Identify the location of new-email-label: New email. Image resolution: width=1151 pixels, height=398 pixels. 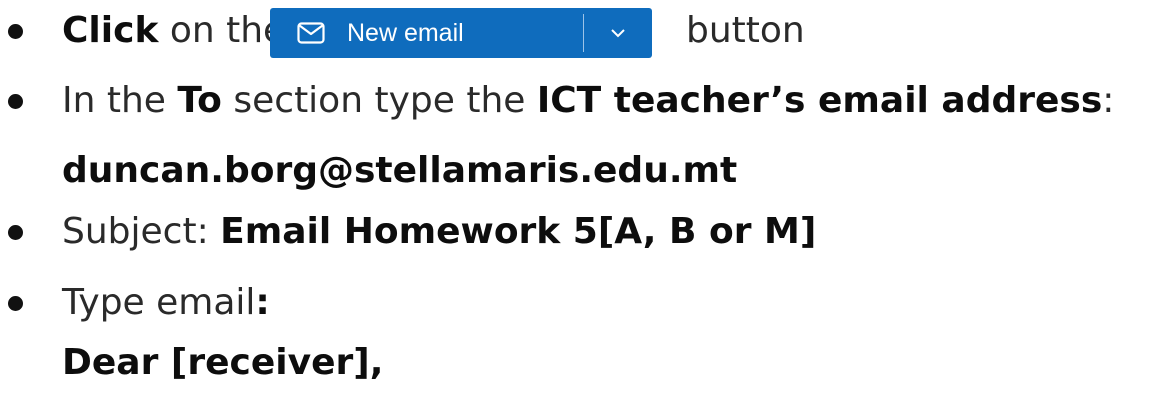
(405, 33).